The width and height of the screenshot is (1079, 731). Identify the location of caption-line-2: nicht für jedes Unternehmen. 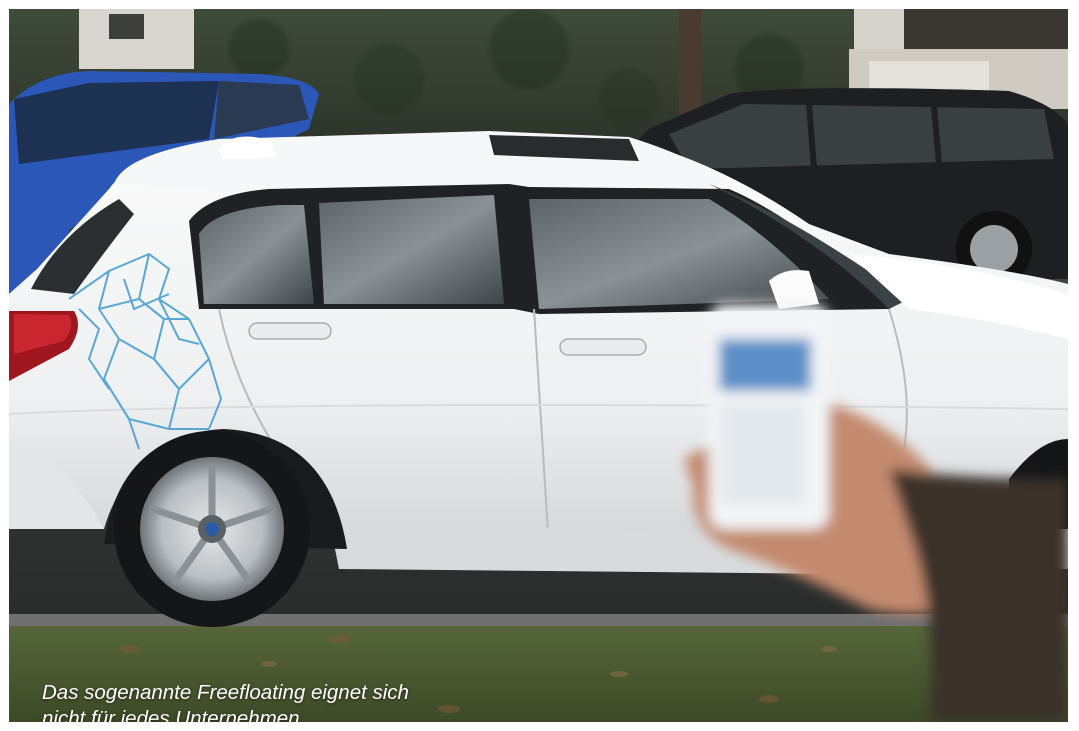
(171, 714).